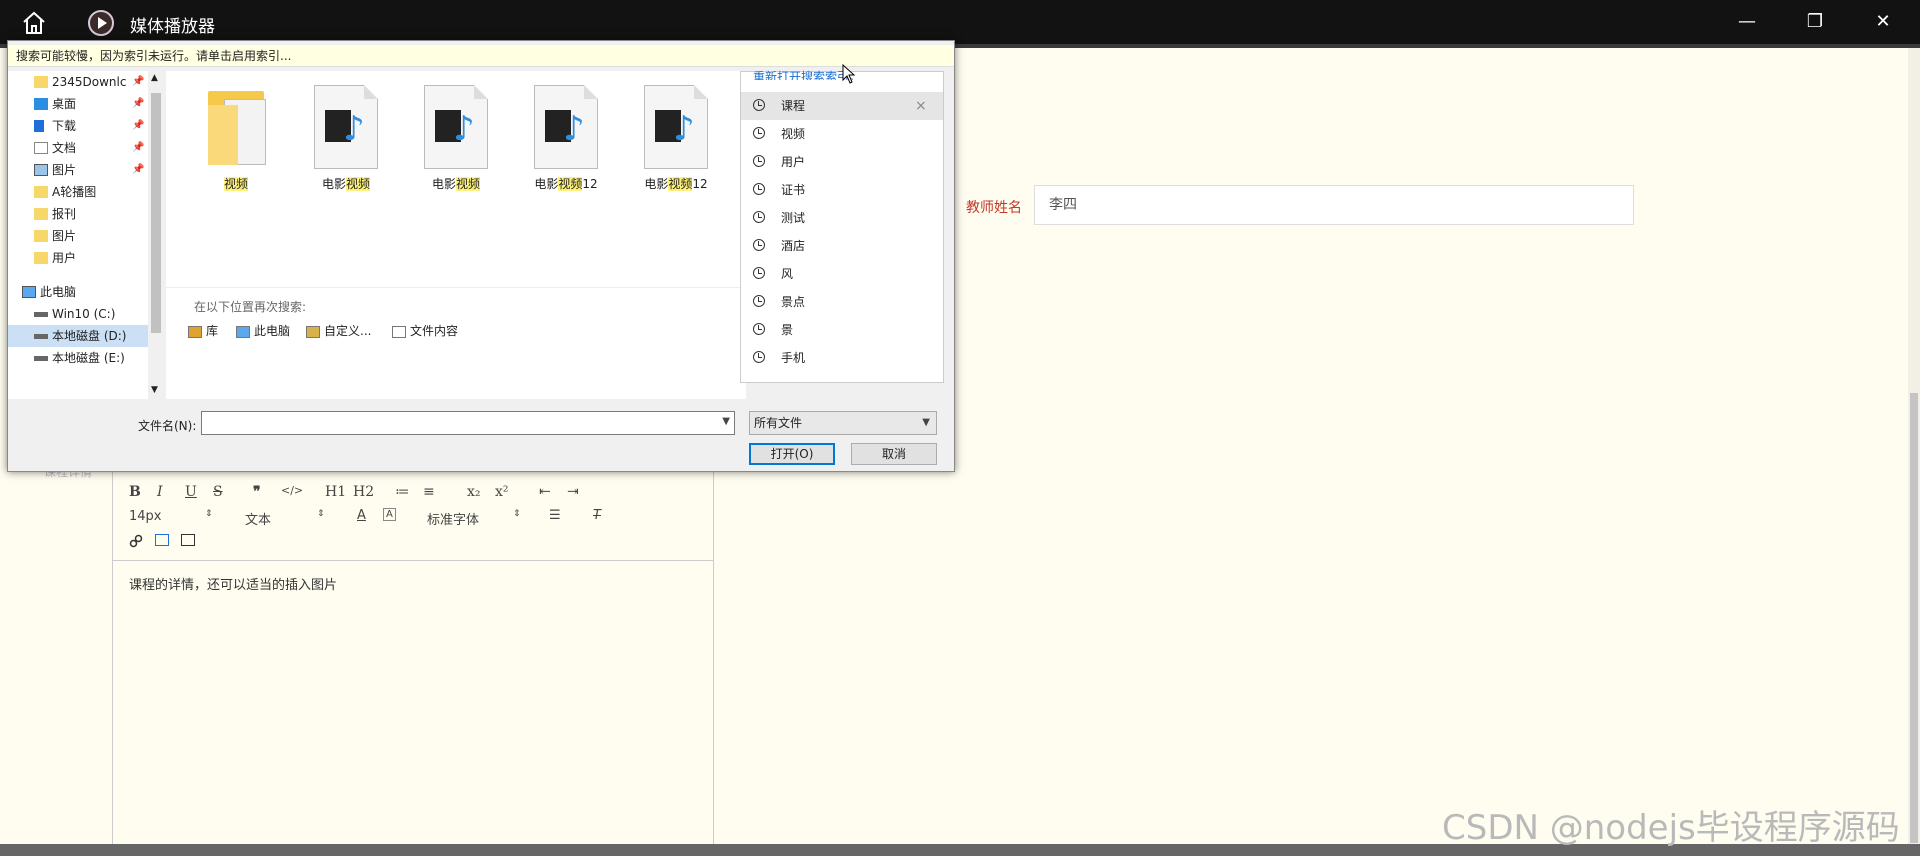  I want to click on file-name-suffix: 12, so click(590, 184).